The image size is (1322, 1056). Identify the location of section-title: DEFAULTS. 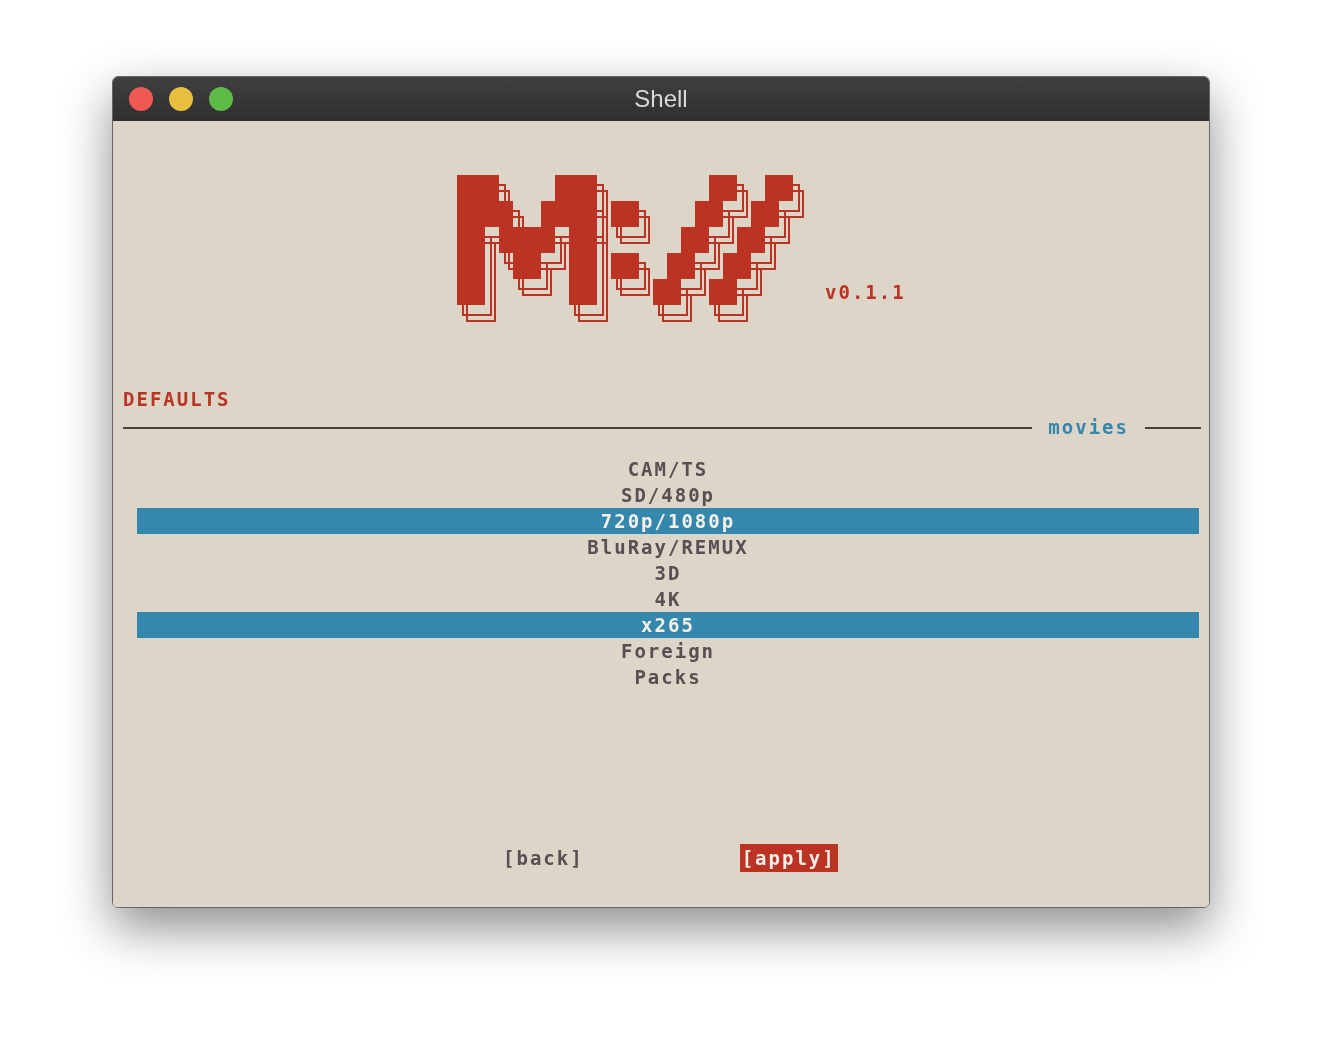
(177, 398).